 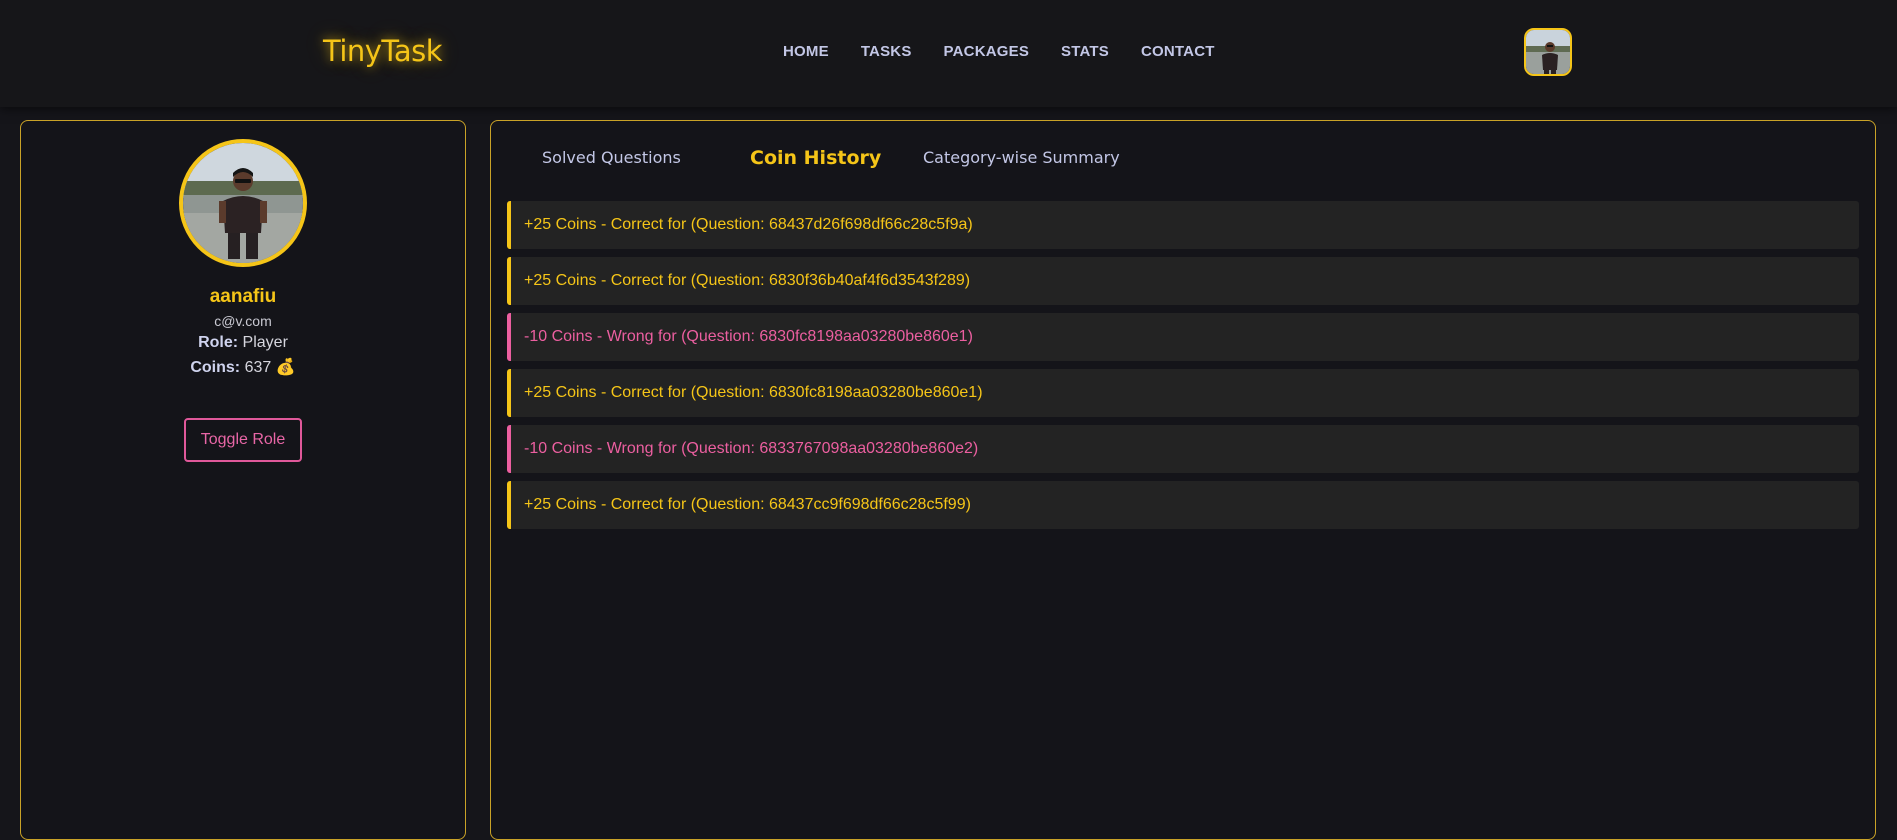 I want to click on profile-role: Role: Player, so click(x=243, y=343).